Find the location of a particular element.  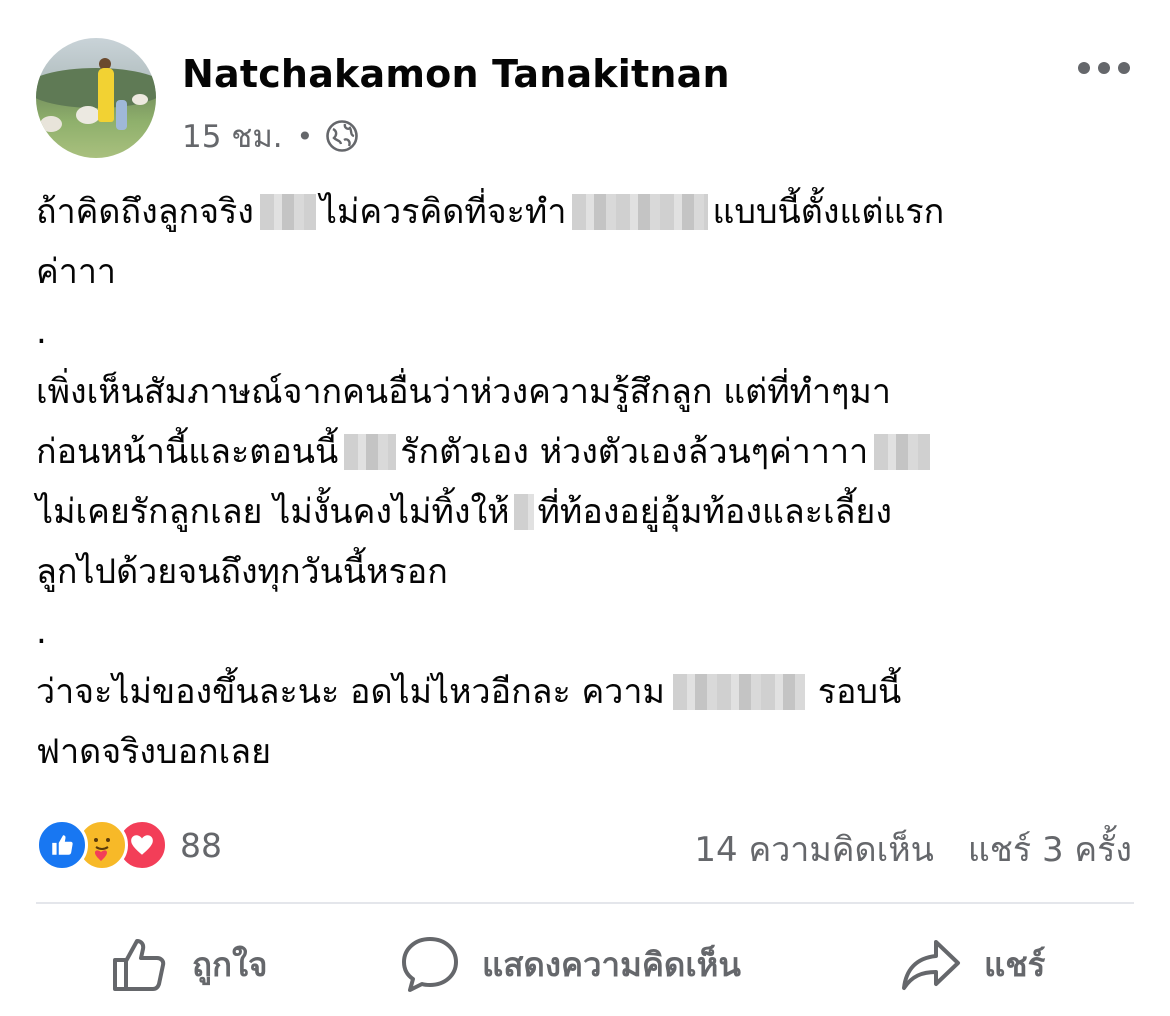

post-text-segment: ถ้าคิดถึงลูกจริง is located at coordinates (145, 212).